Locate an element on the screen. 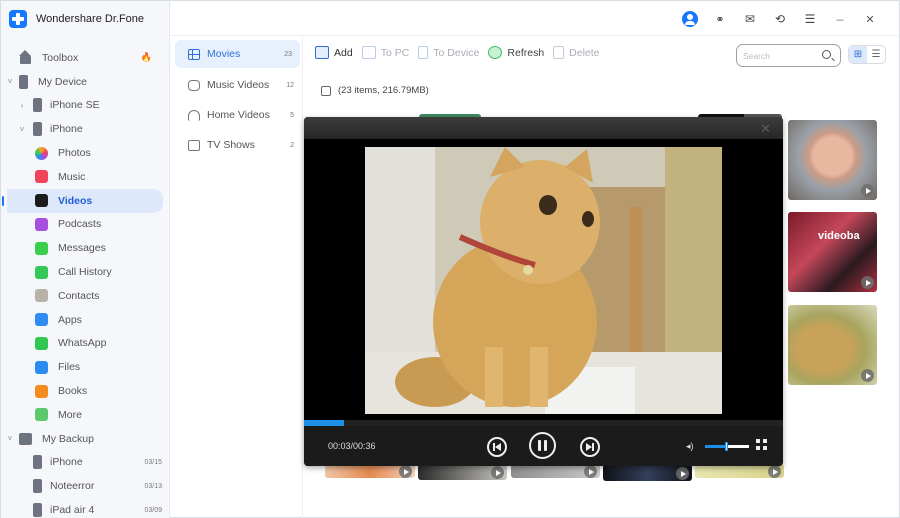 Image resolution: width=900 pixels, height=518 pixels. fullscreen-icon is located at coordinates (761, 444).